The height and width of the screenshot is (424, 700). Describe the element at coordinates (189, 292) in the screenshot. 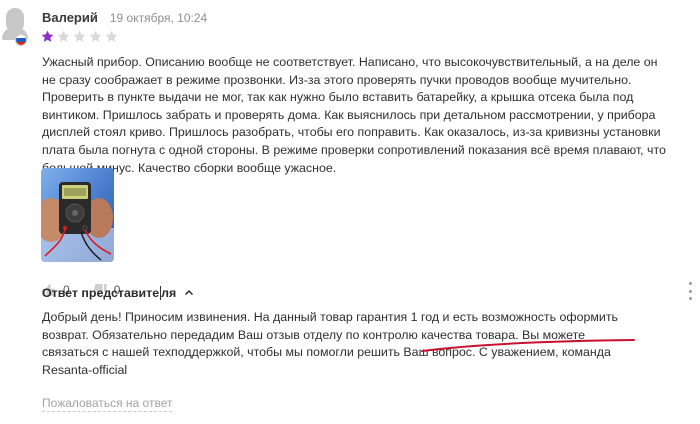

I see `chevron-up-icon` at that location.